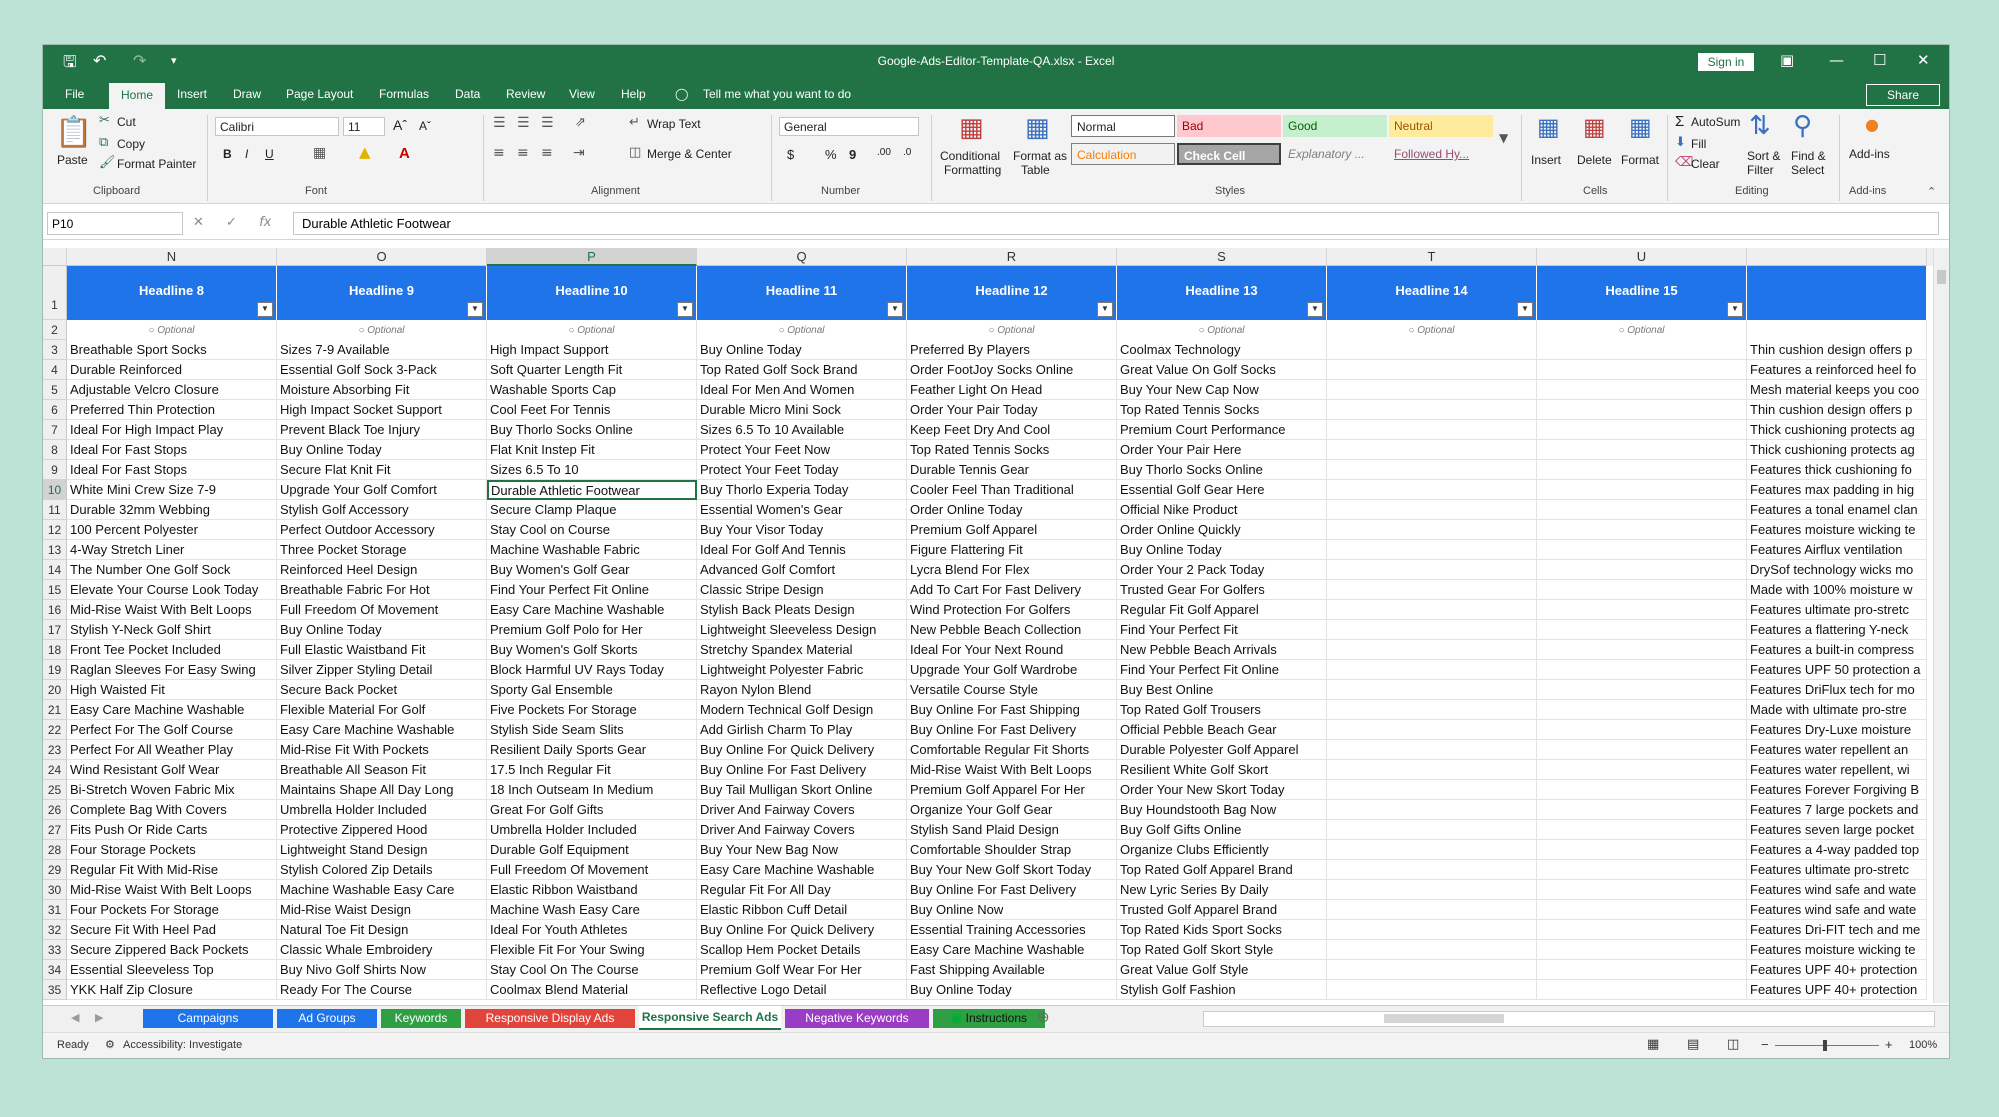  I want to click on cell: Ideal For Men And Women, so click(802, 390).